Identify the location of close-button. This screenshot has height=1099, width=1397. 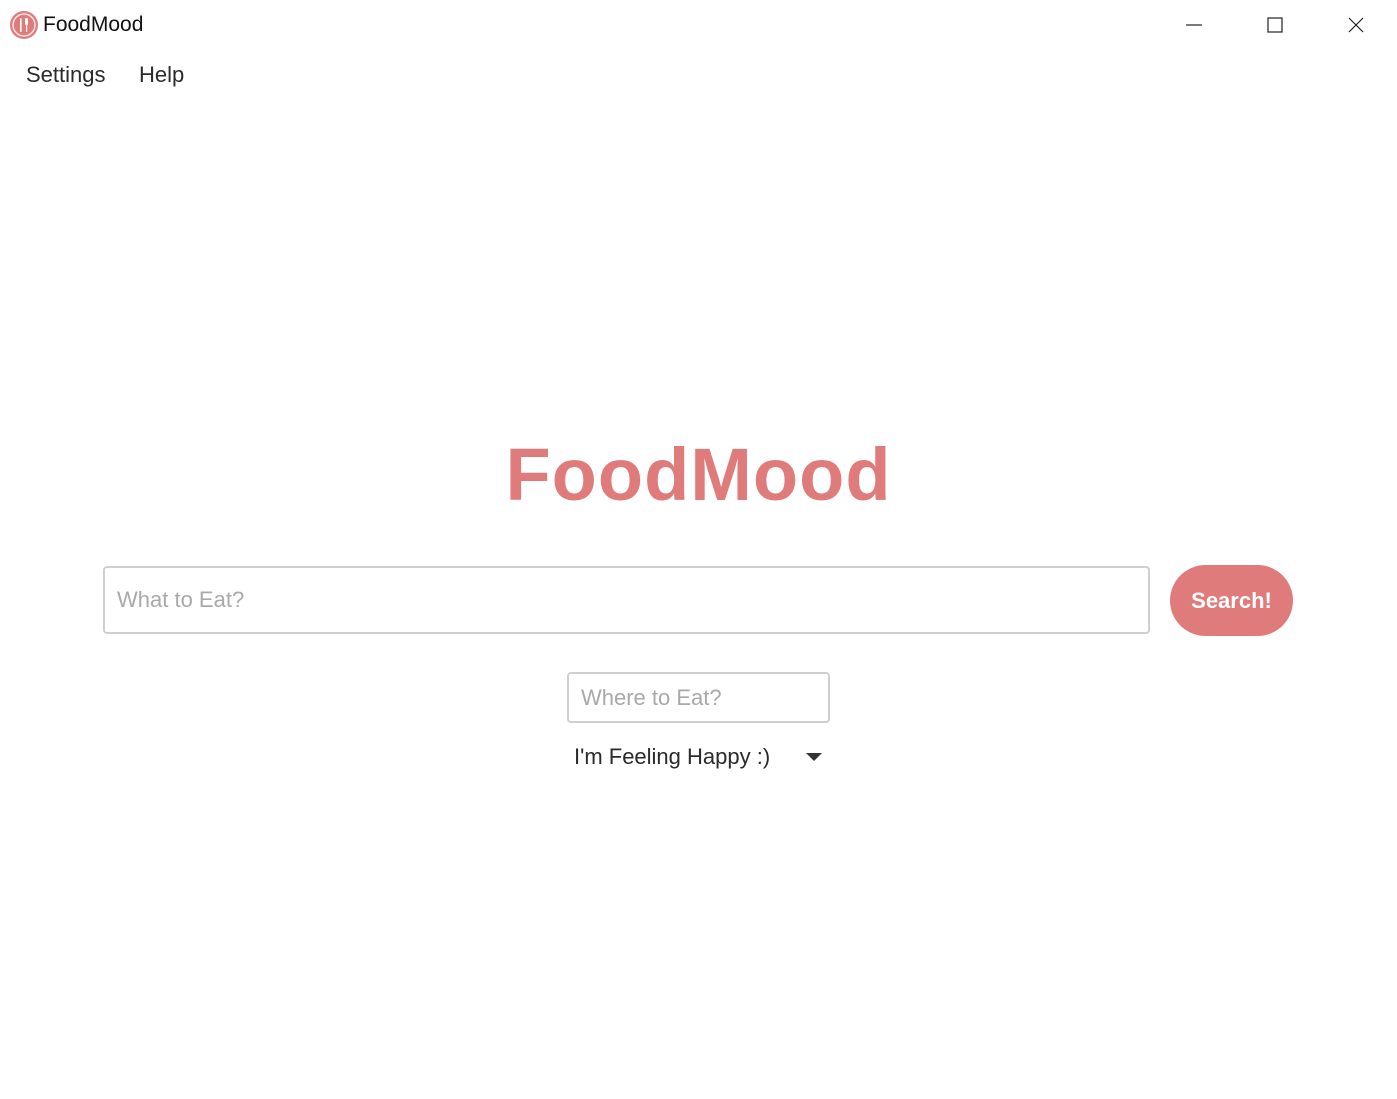
(1356, 25).